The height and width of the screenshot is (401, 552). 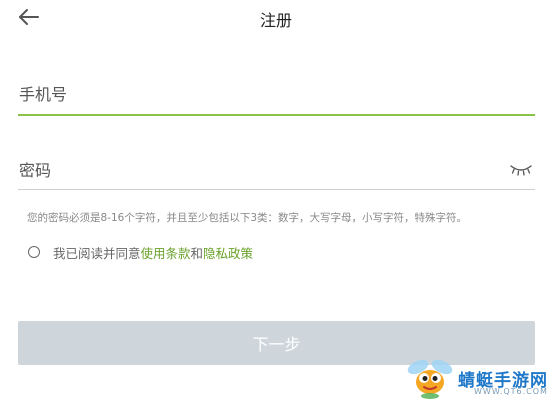 What do you see at coordinates (253, 170) in the screenshot?
I see `password-input` at bounding box center [253, 170].